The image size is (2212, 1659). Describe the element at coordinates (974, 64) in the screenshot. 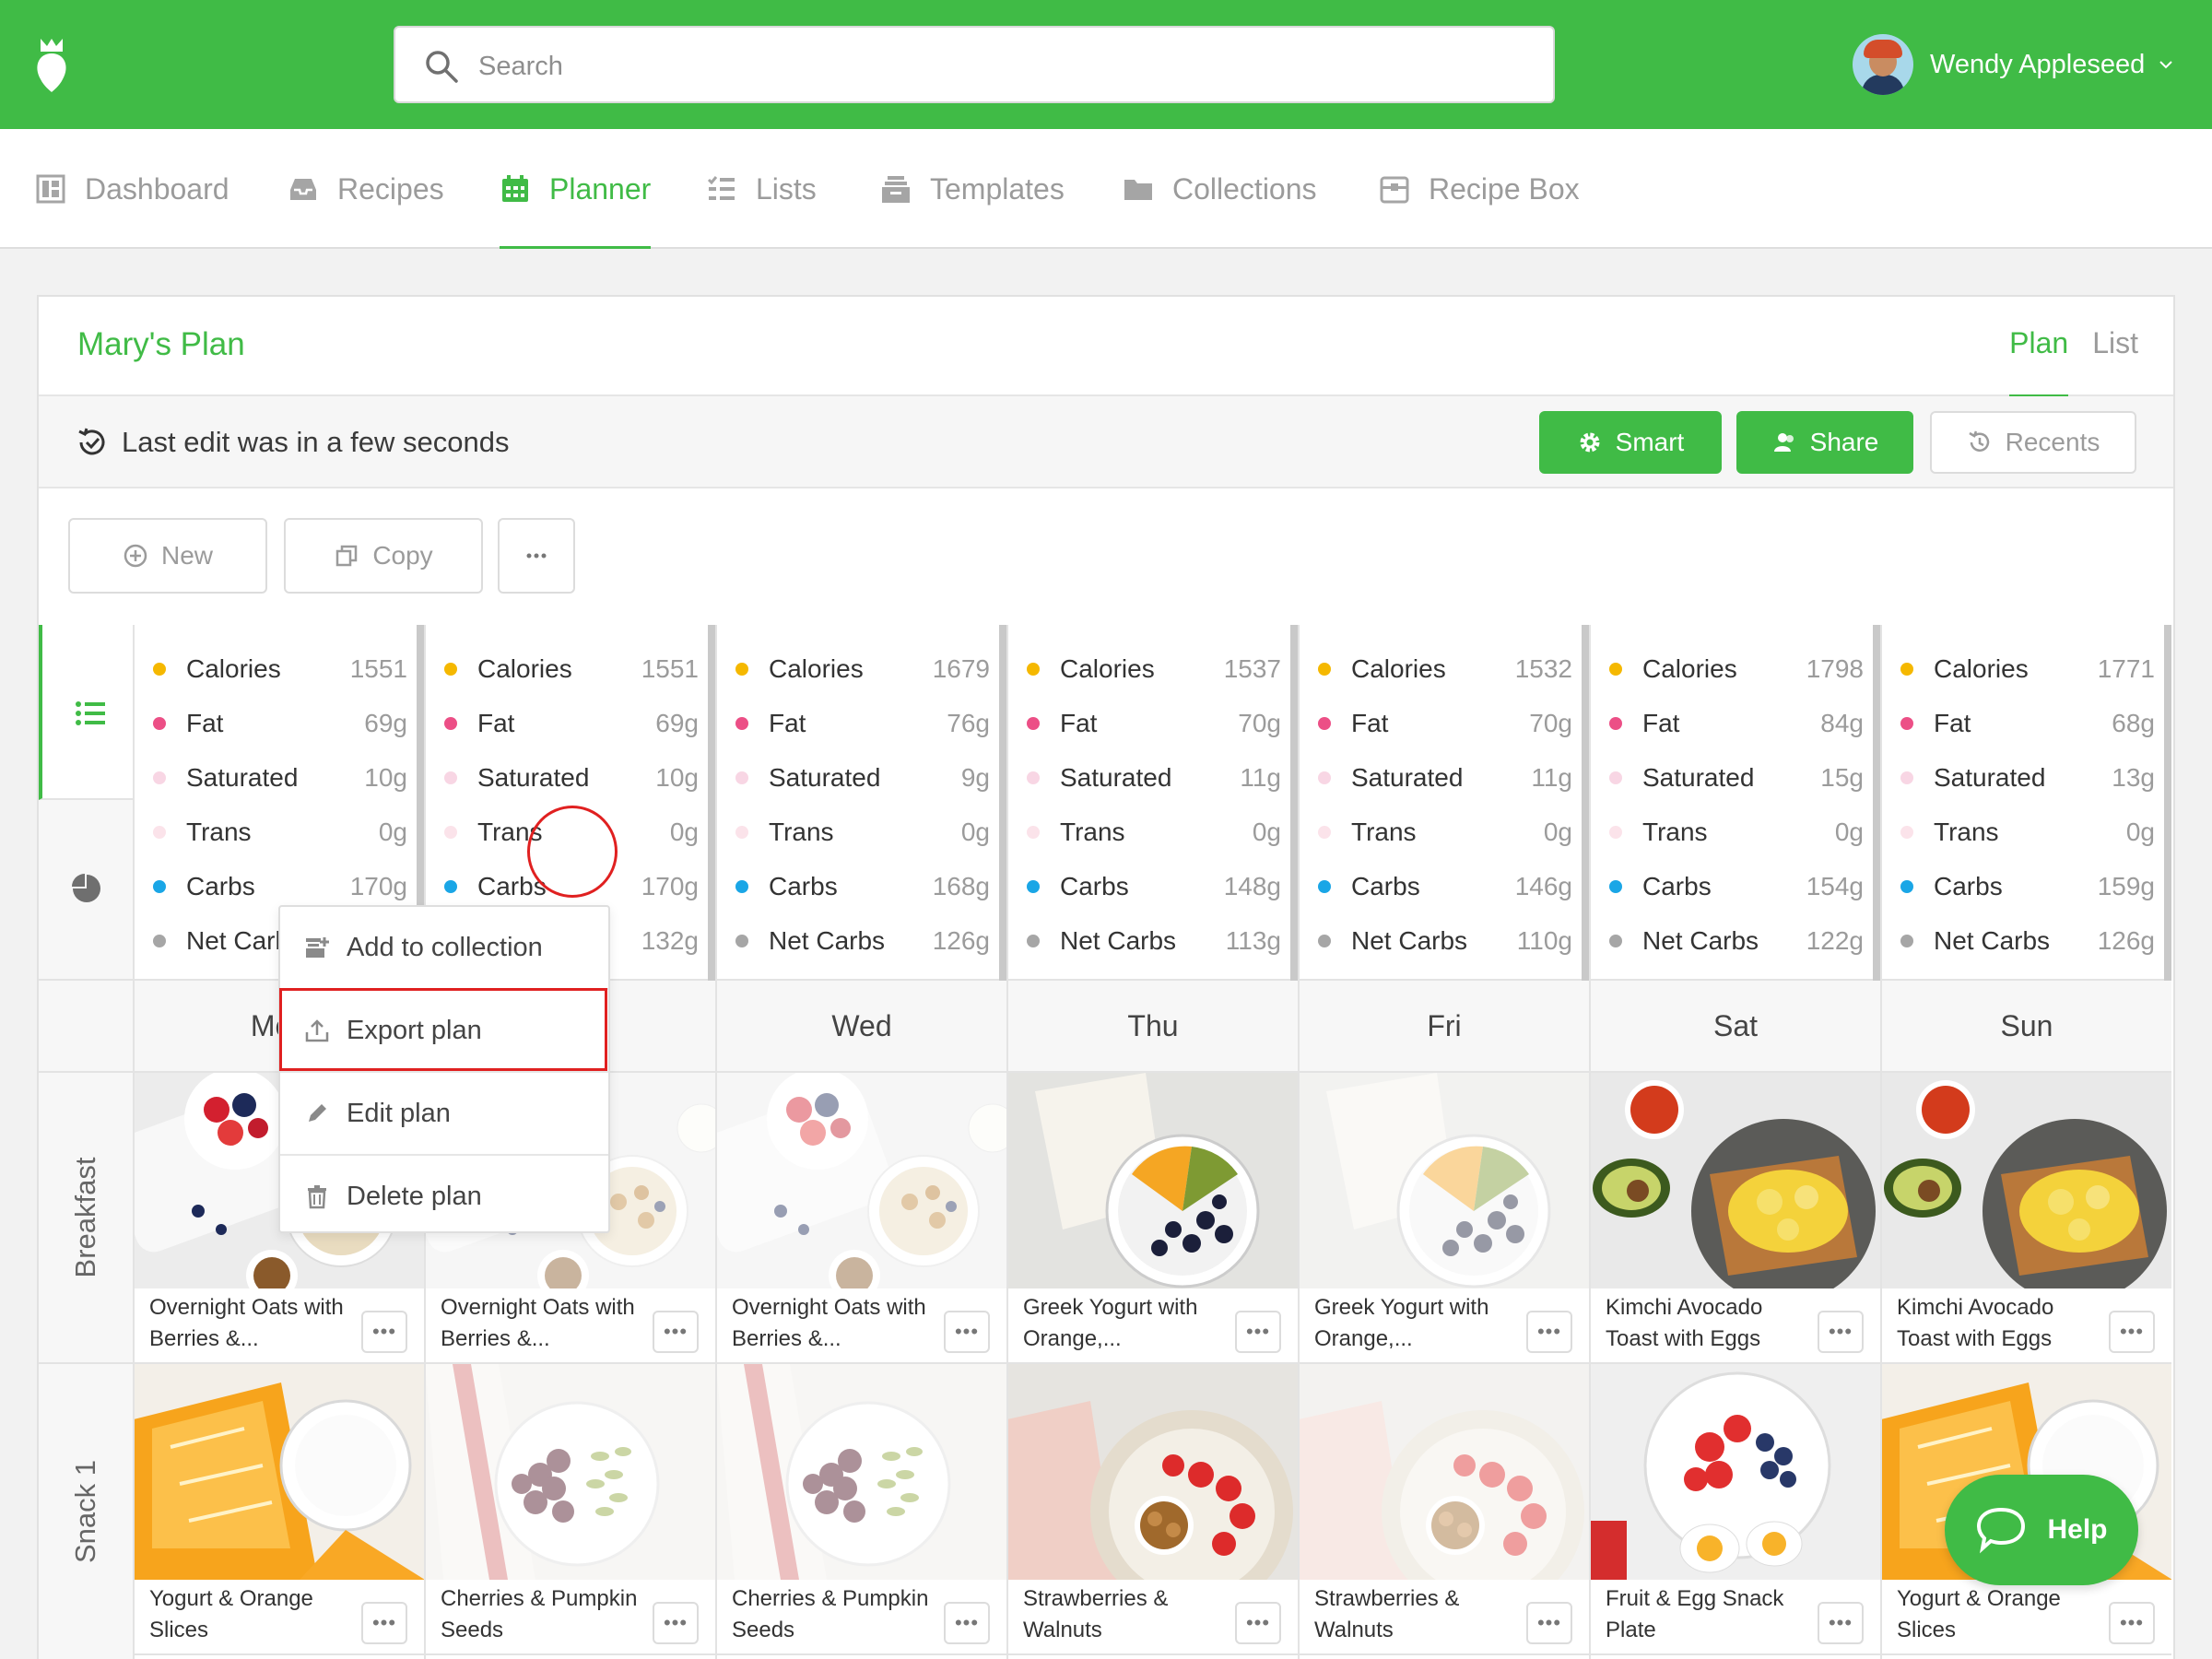

I see `search-input: Search` at that location.